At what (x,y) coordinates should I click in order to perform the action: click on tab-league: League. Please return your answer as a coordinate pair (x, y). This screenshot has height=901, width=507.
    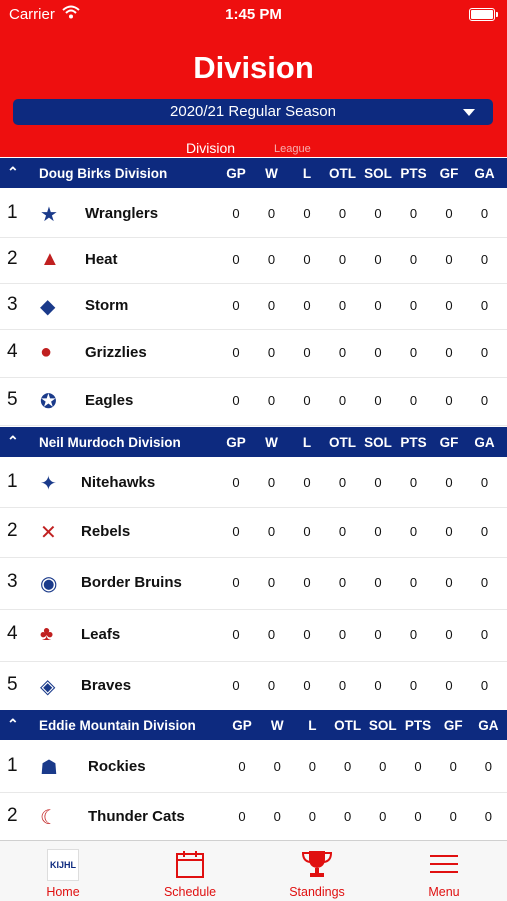
    Looking at the image, I should click on (292, 149).